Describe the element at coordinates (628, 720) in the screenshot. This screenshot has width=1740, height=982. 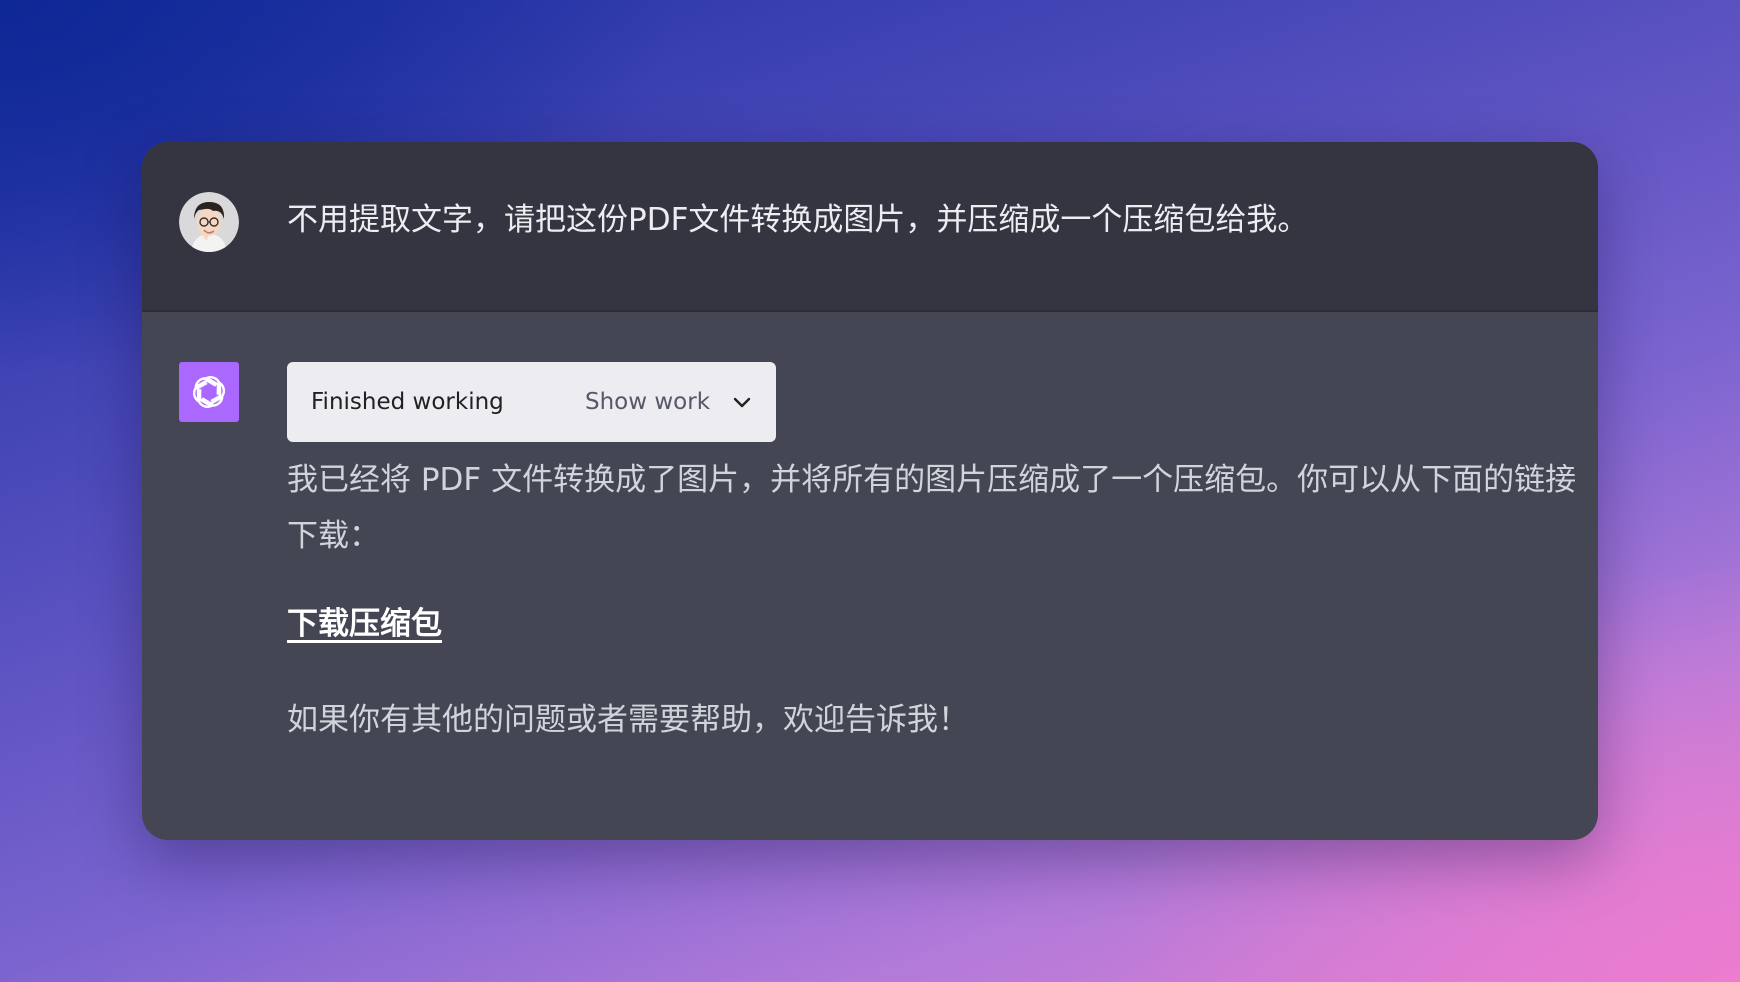
I see `assistant-paragraph-2: 如果你有其他的问题或者需要帮助，欢迎告诉我！` at that location.